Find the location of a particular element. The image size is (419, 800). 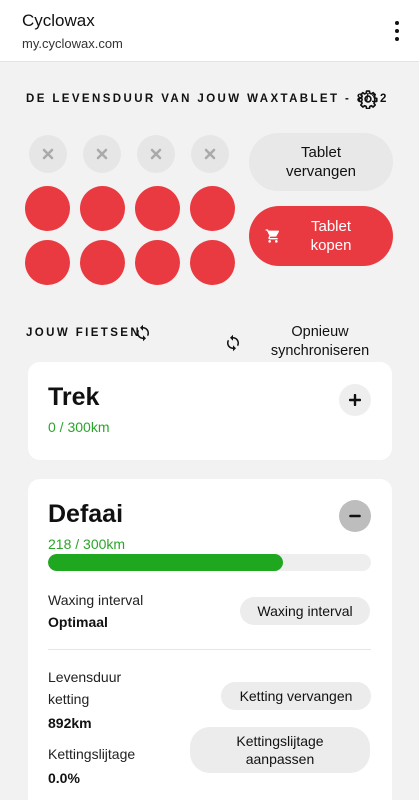

replace-tablet-label: Tablet vervangen is located at coordinates (321, 162).